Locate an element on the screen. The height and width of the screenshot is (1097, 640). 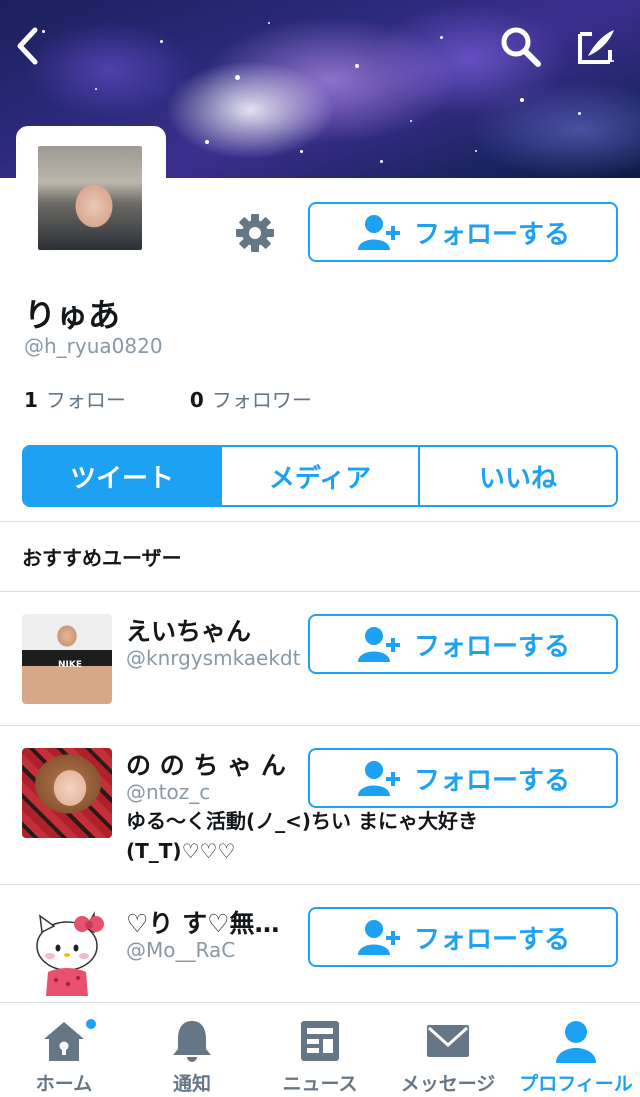
tab-likes: いいね is located at coordinates (517, 476).